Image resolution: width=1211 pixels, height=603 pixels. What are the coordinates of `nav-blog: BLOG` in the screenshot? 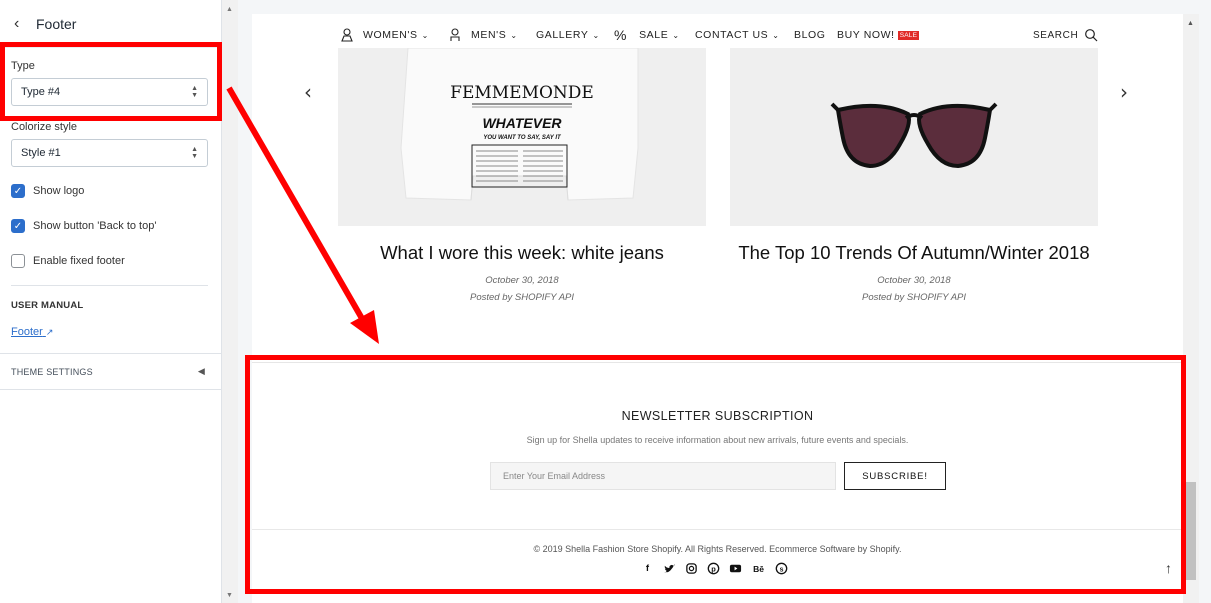 It's located at (810, 35).